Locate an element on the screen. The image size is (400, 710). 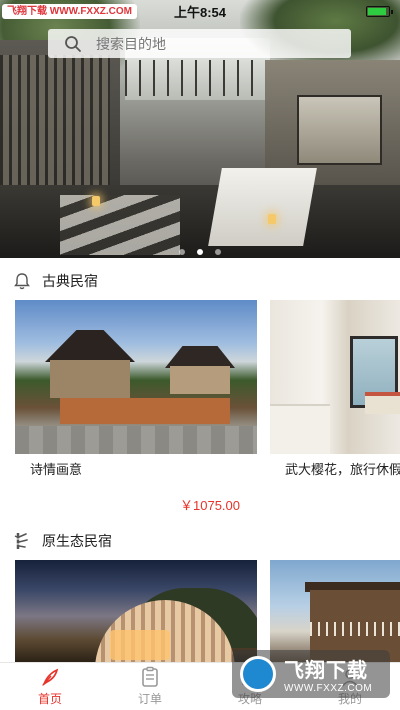
watermark-emblem is located at coordinates (258, 674).